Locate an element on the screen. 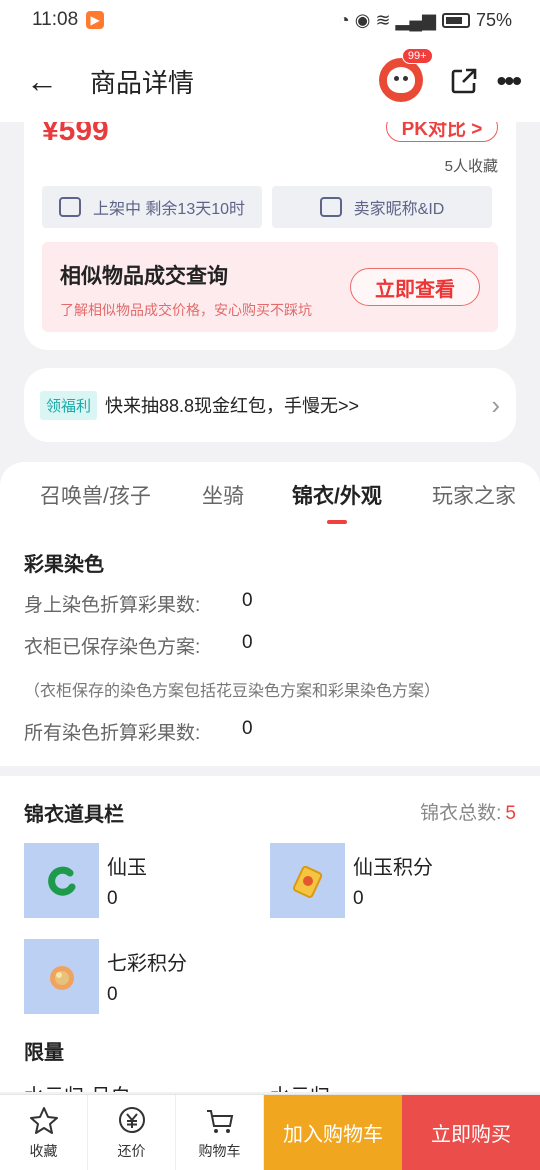 The height and width of the screenshot is (1170, 540). avatar: 99+ is located at coordinates (405, 76).